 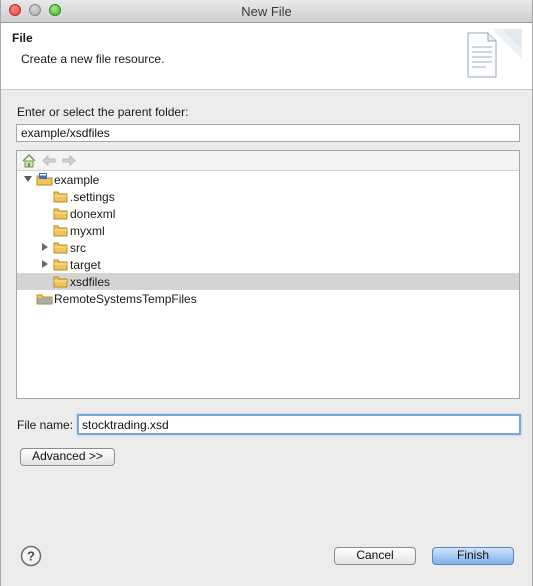 I want to click on tree-item-example: example, so click(x=268, y=179).